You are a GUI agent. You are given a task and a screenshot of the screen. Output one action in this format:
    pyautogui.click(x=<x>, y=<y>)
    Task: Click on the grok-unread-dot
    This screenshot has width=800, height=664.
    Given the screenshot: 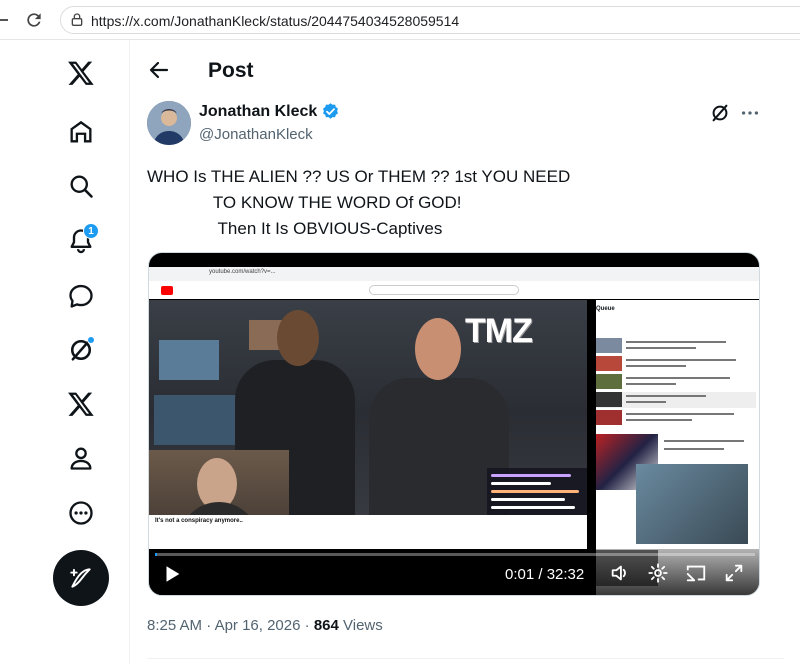 What is the action you would take?
    pyautogui.click(x=91, y=340)
    